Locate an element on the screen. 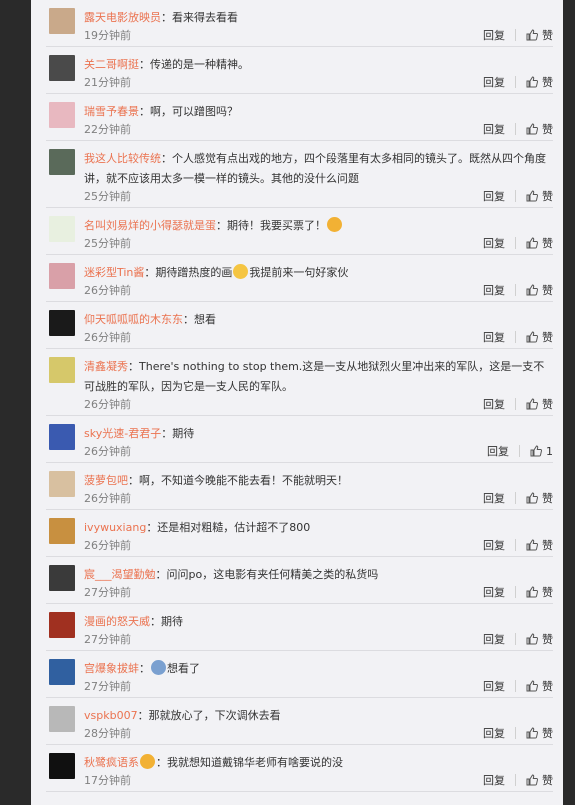 The height and width of the screenshot is (805, 575). comment-content: ：那就放心了，下次调休去看 is located at coordinates (209, 715).